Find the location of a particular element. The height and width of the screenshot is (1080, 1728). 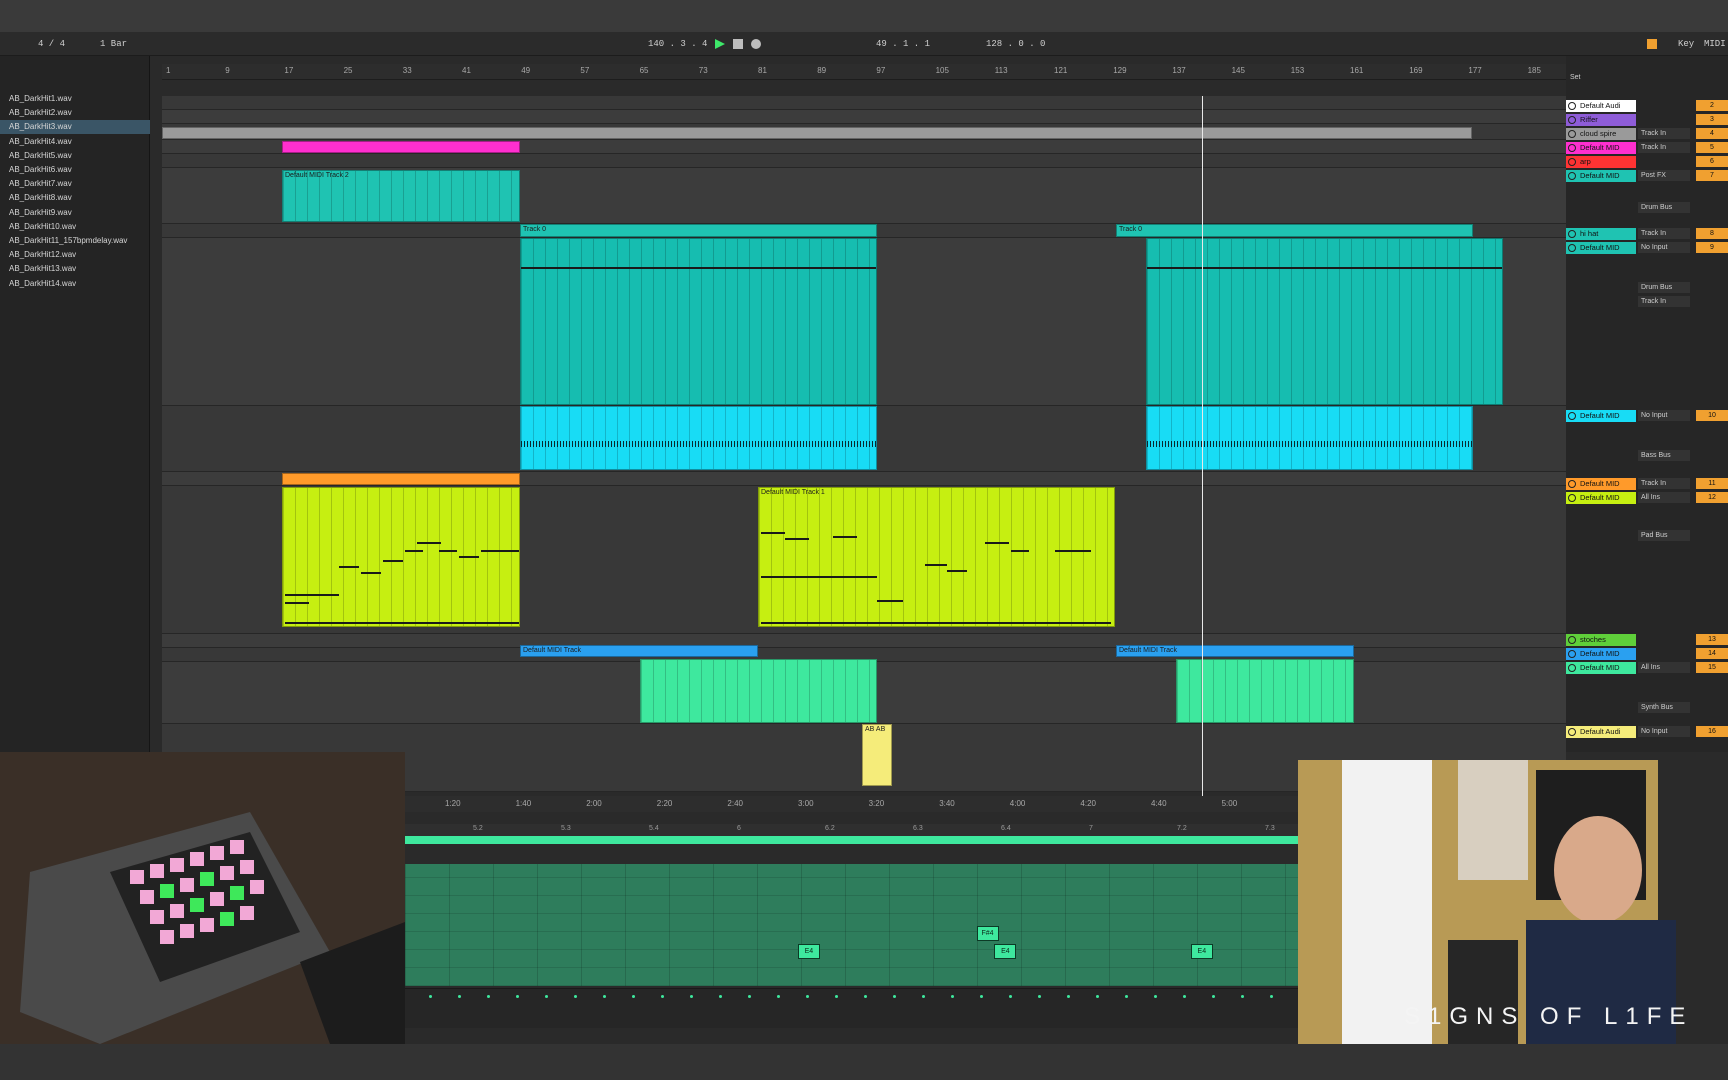

mixer-track-row: stoches 13 is located at coordinates (1647, 640).